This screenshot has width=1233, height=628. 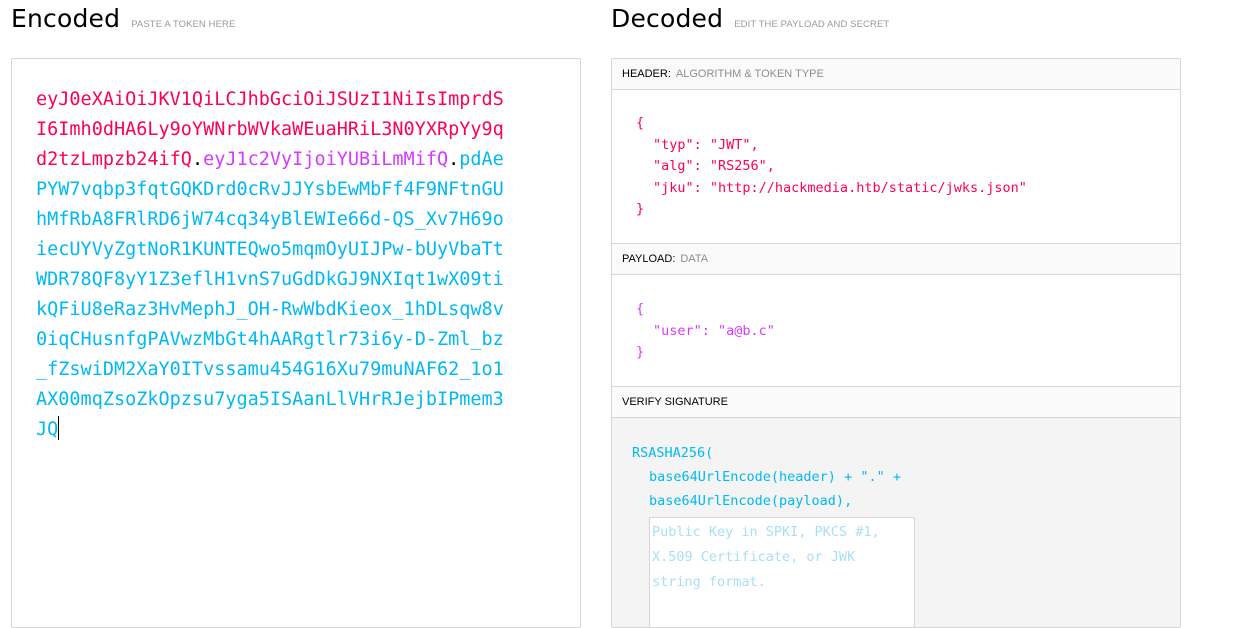 What do you see at coordinates (749, 74) in the screenshot?
I see `header-section-hint: ALGORITHM & TOKEN TYPE` at bounding box center [749, 74].